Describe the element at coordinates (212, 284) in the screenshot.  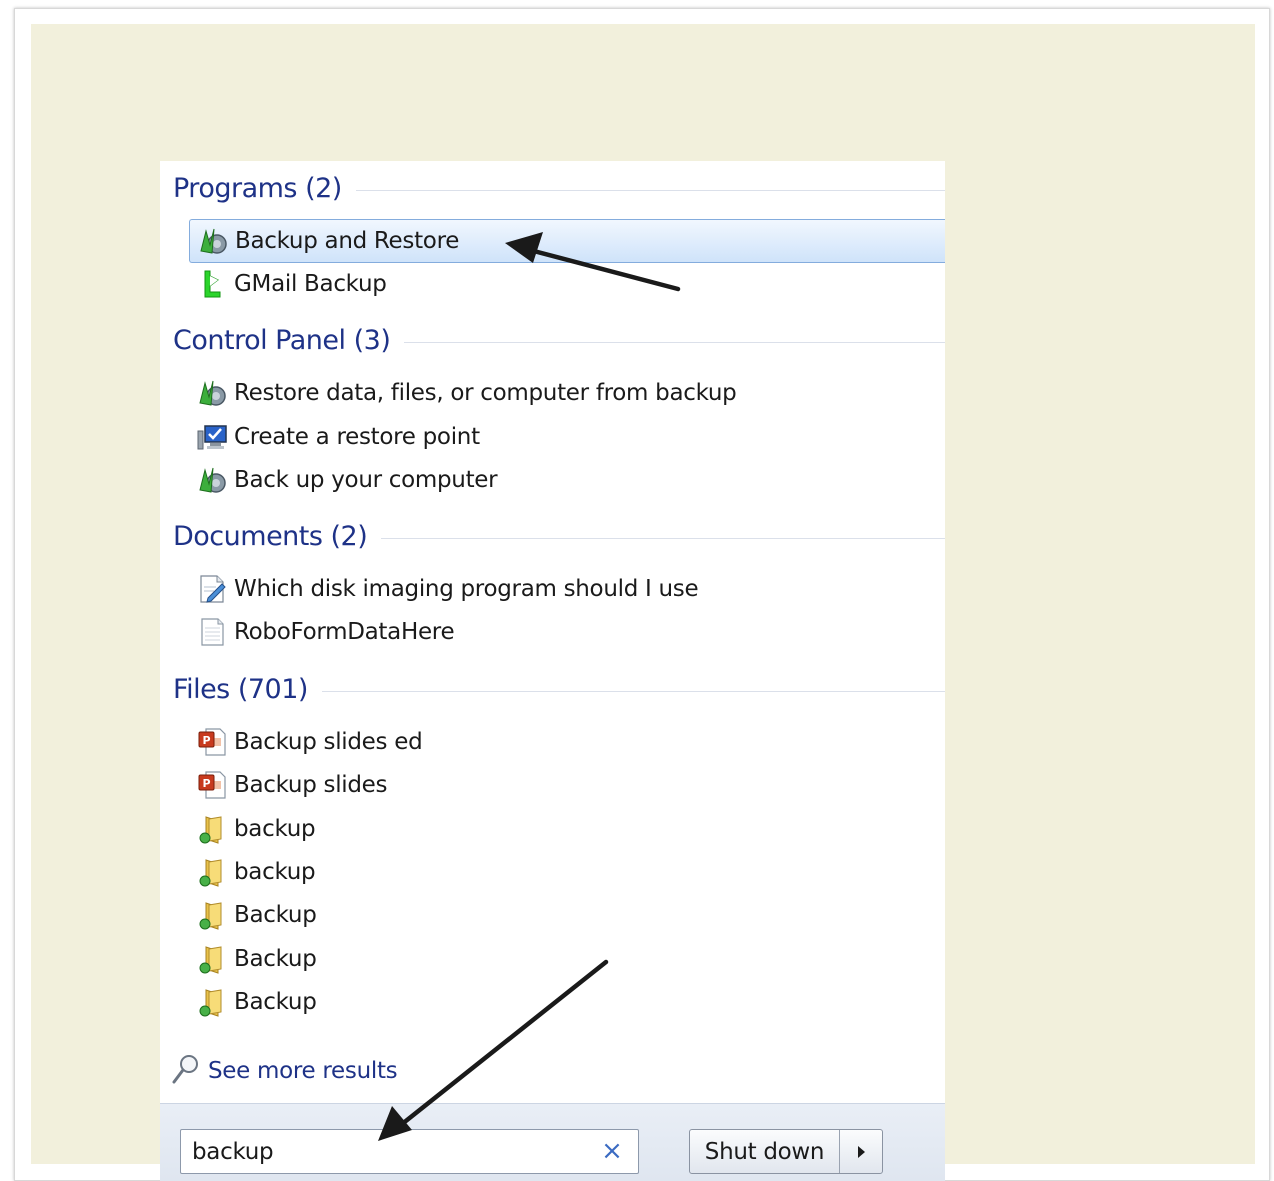
I see `gmail-backup-icon` at that location.